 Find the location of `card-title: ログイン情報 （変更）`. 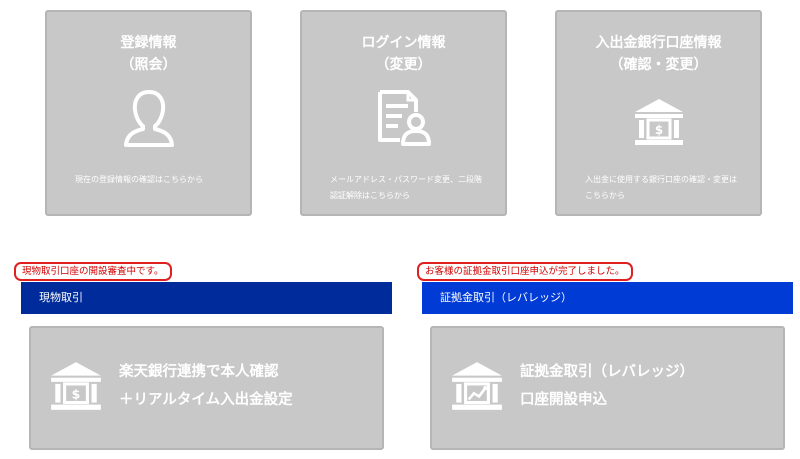

card-title: ログイン情報 （変更） is located at coordinates (403, 54).